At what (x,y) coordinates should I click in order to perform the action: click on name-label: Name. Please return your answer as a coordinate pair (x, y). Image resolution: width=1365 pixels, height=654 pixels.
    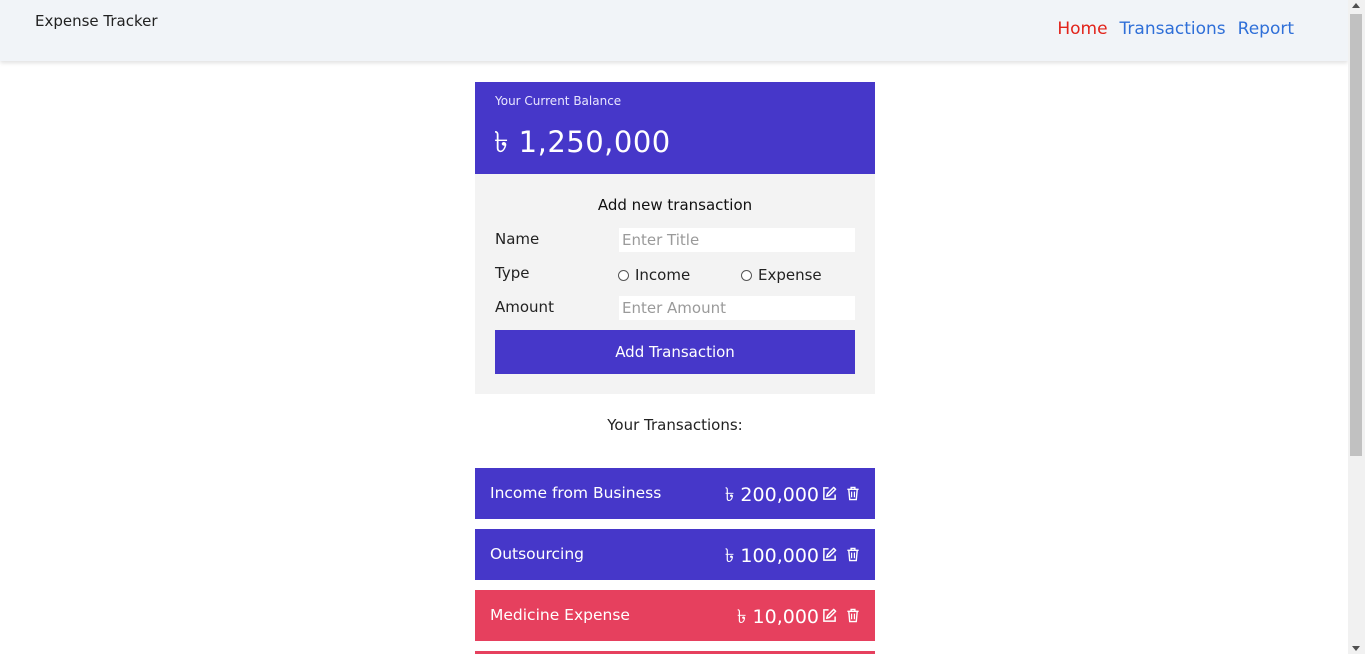
    Looking at the image, I should click on (517, 239).